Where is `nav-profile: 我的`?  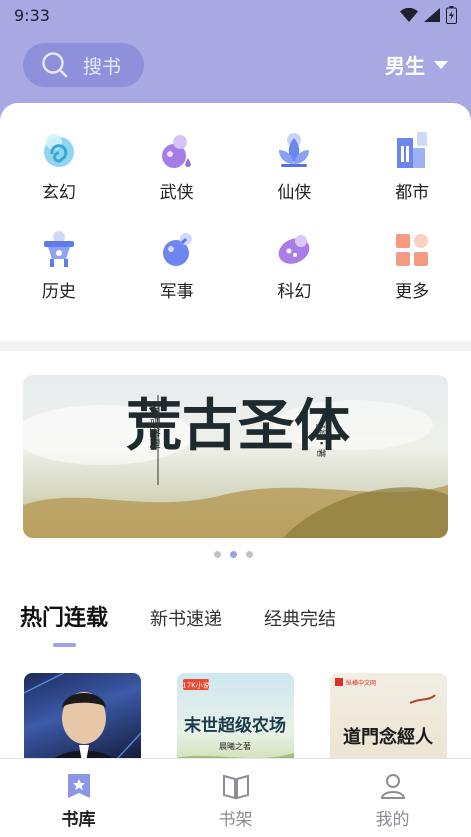 nav-profile: 我的 is located at coordinates (392, 798).